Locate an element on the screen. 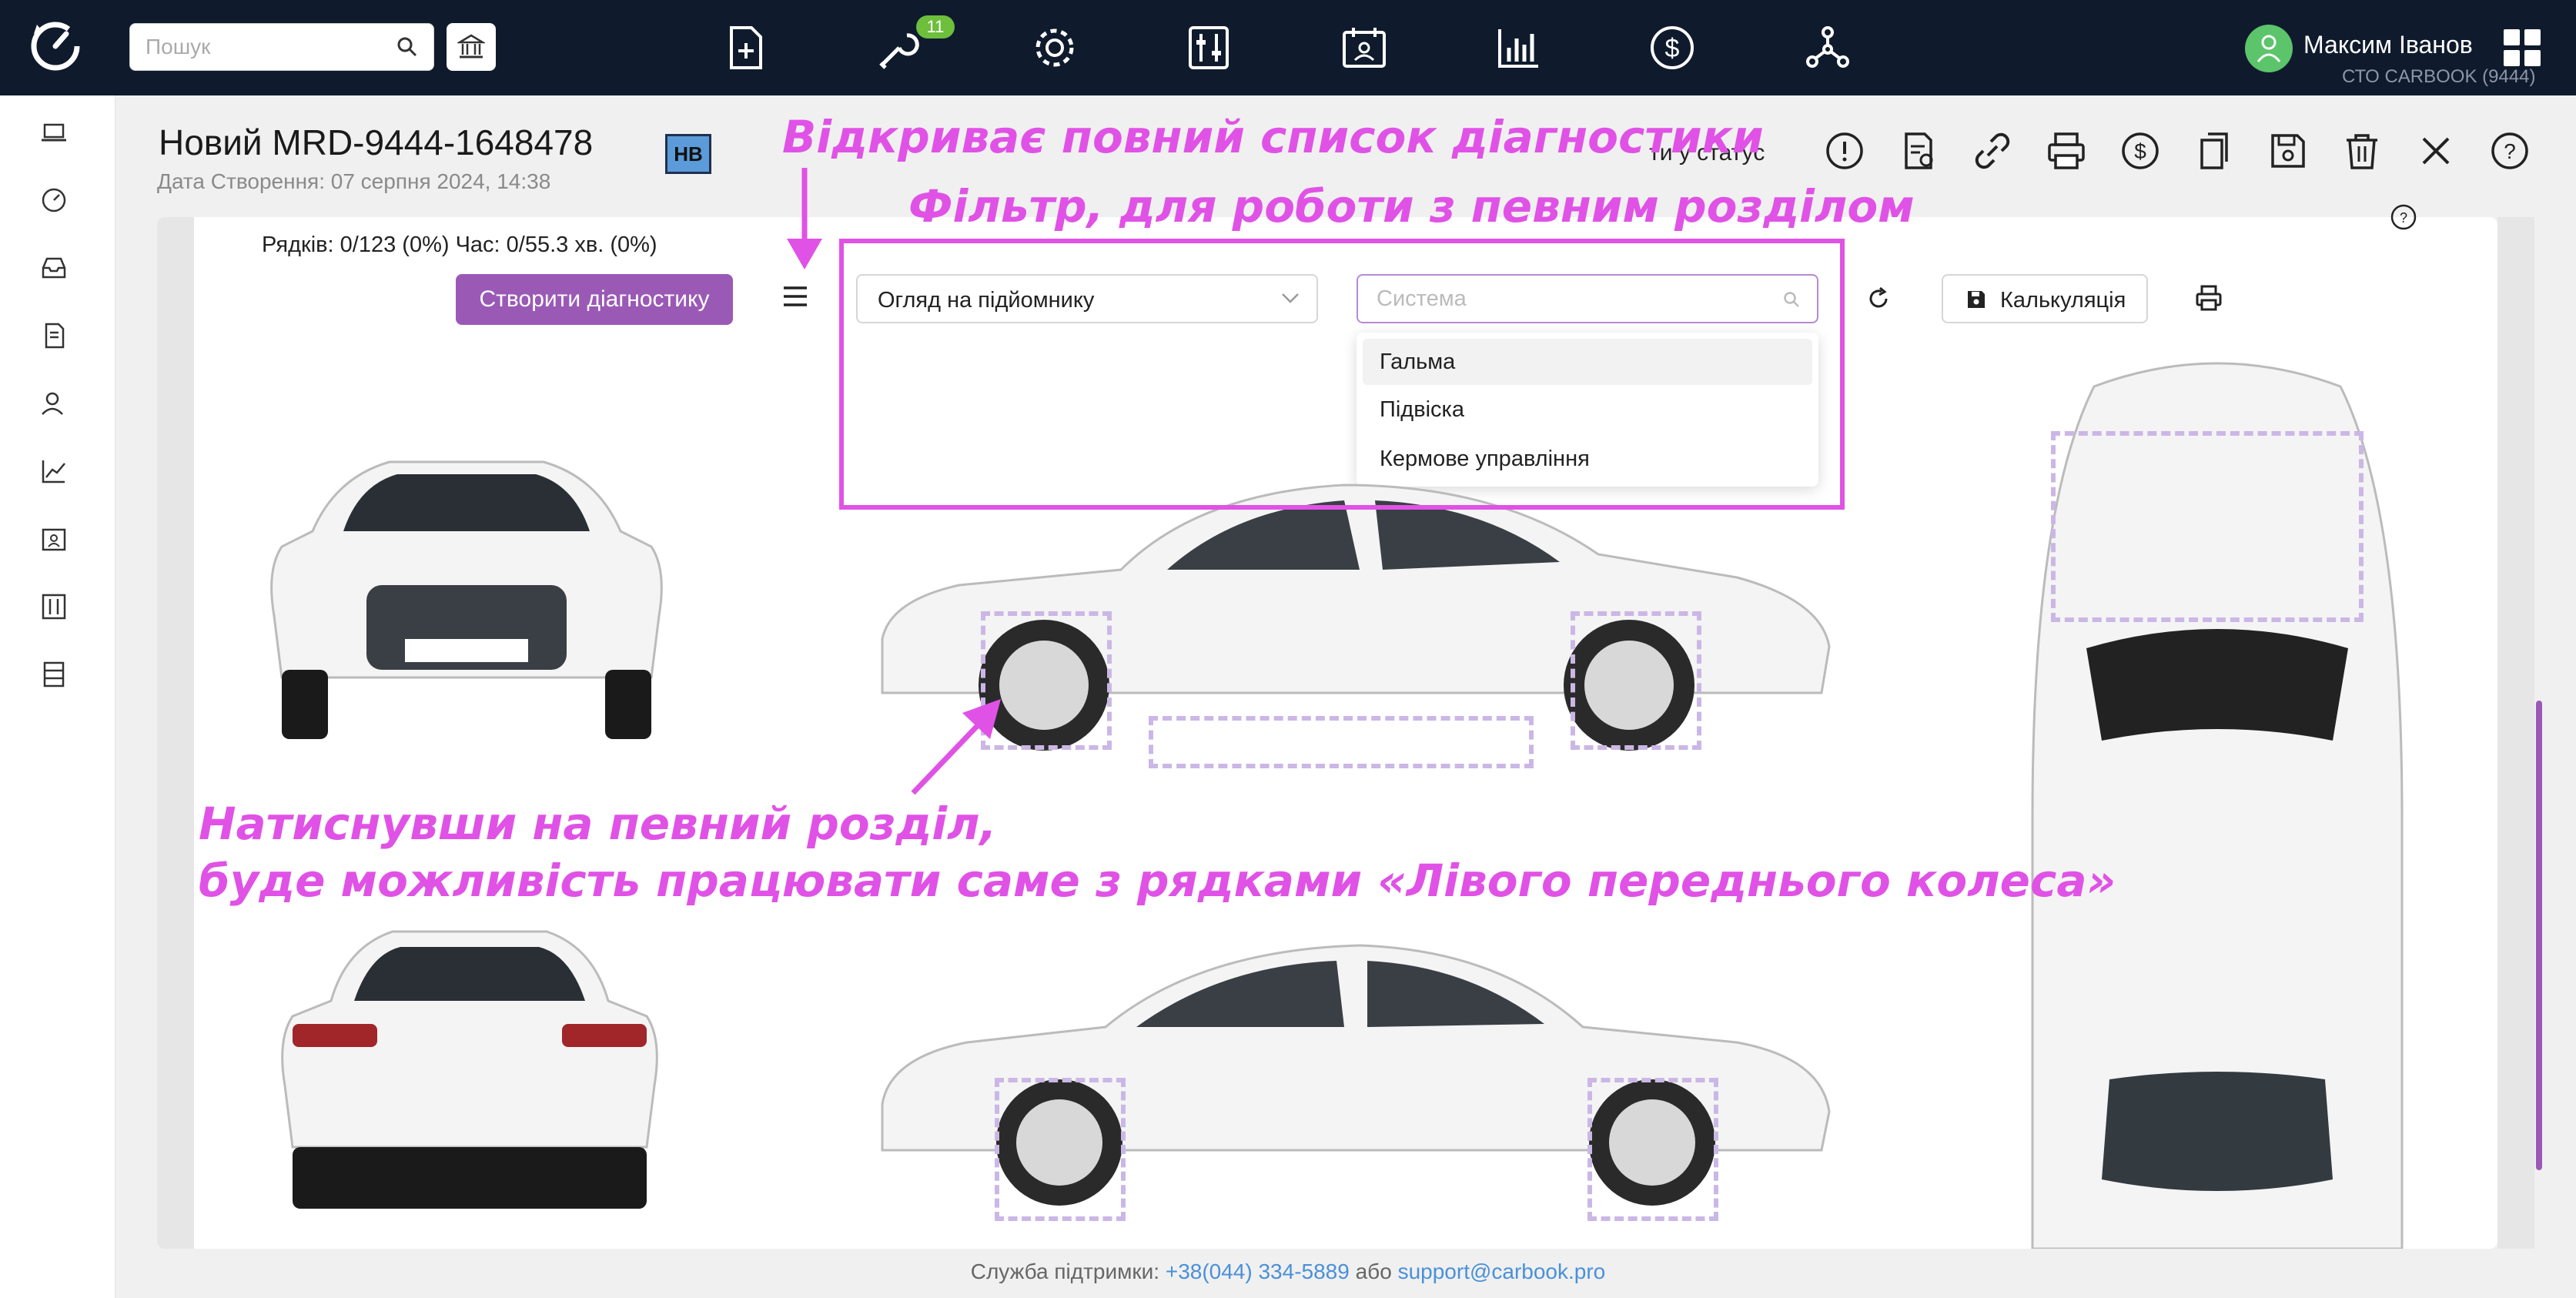  sidebar-analytics-icon is located at coordinates (54, 471).